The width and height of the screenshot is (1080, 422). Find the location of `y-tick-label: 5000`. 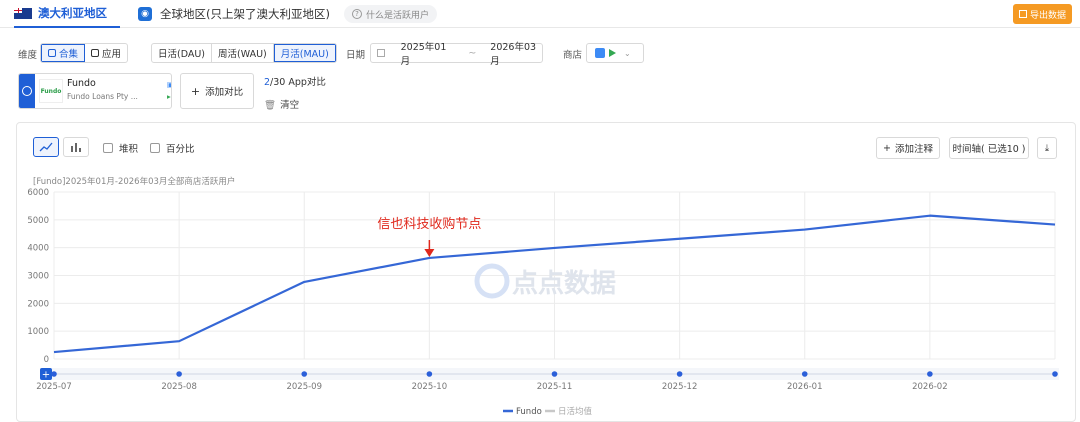

y-tick-label: 5000 is located at coordinates (38, 221).